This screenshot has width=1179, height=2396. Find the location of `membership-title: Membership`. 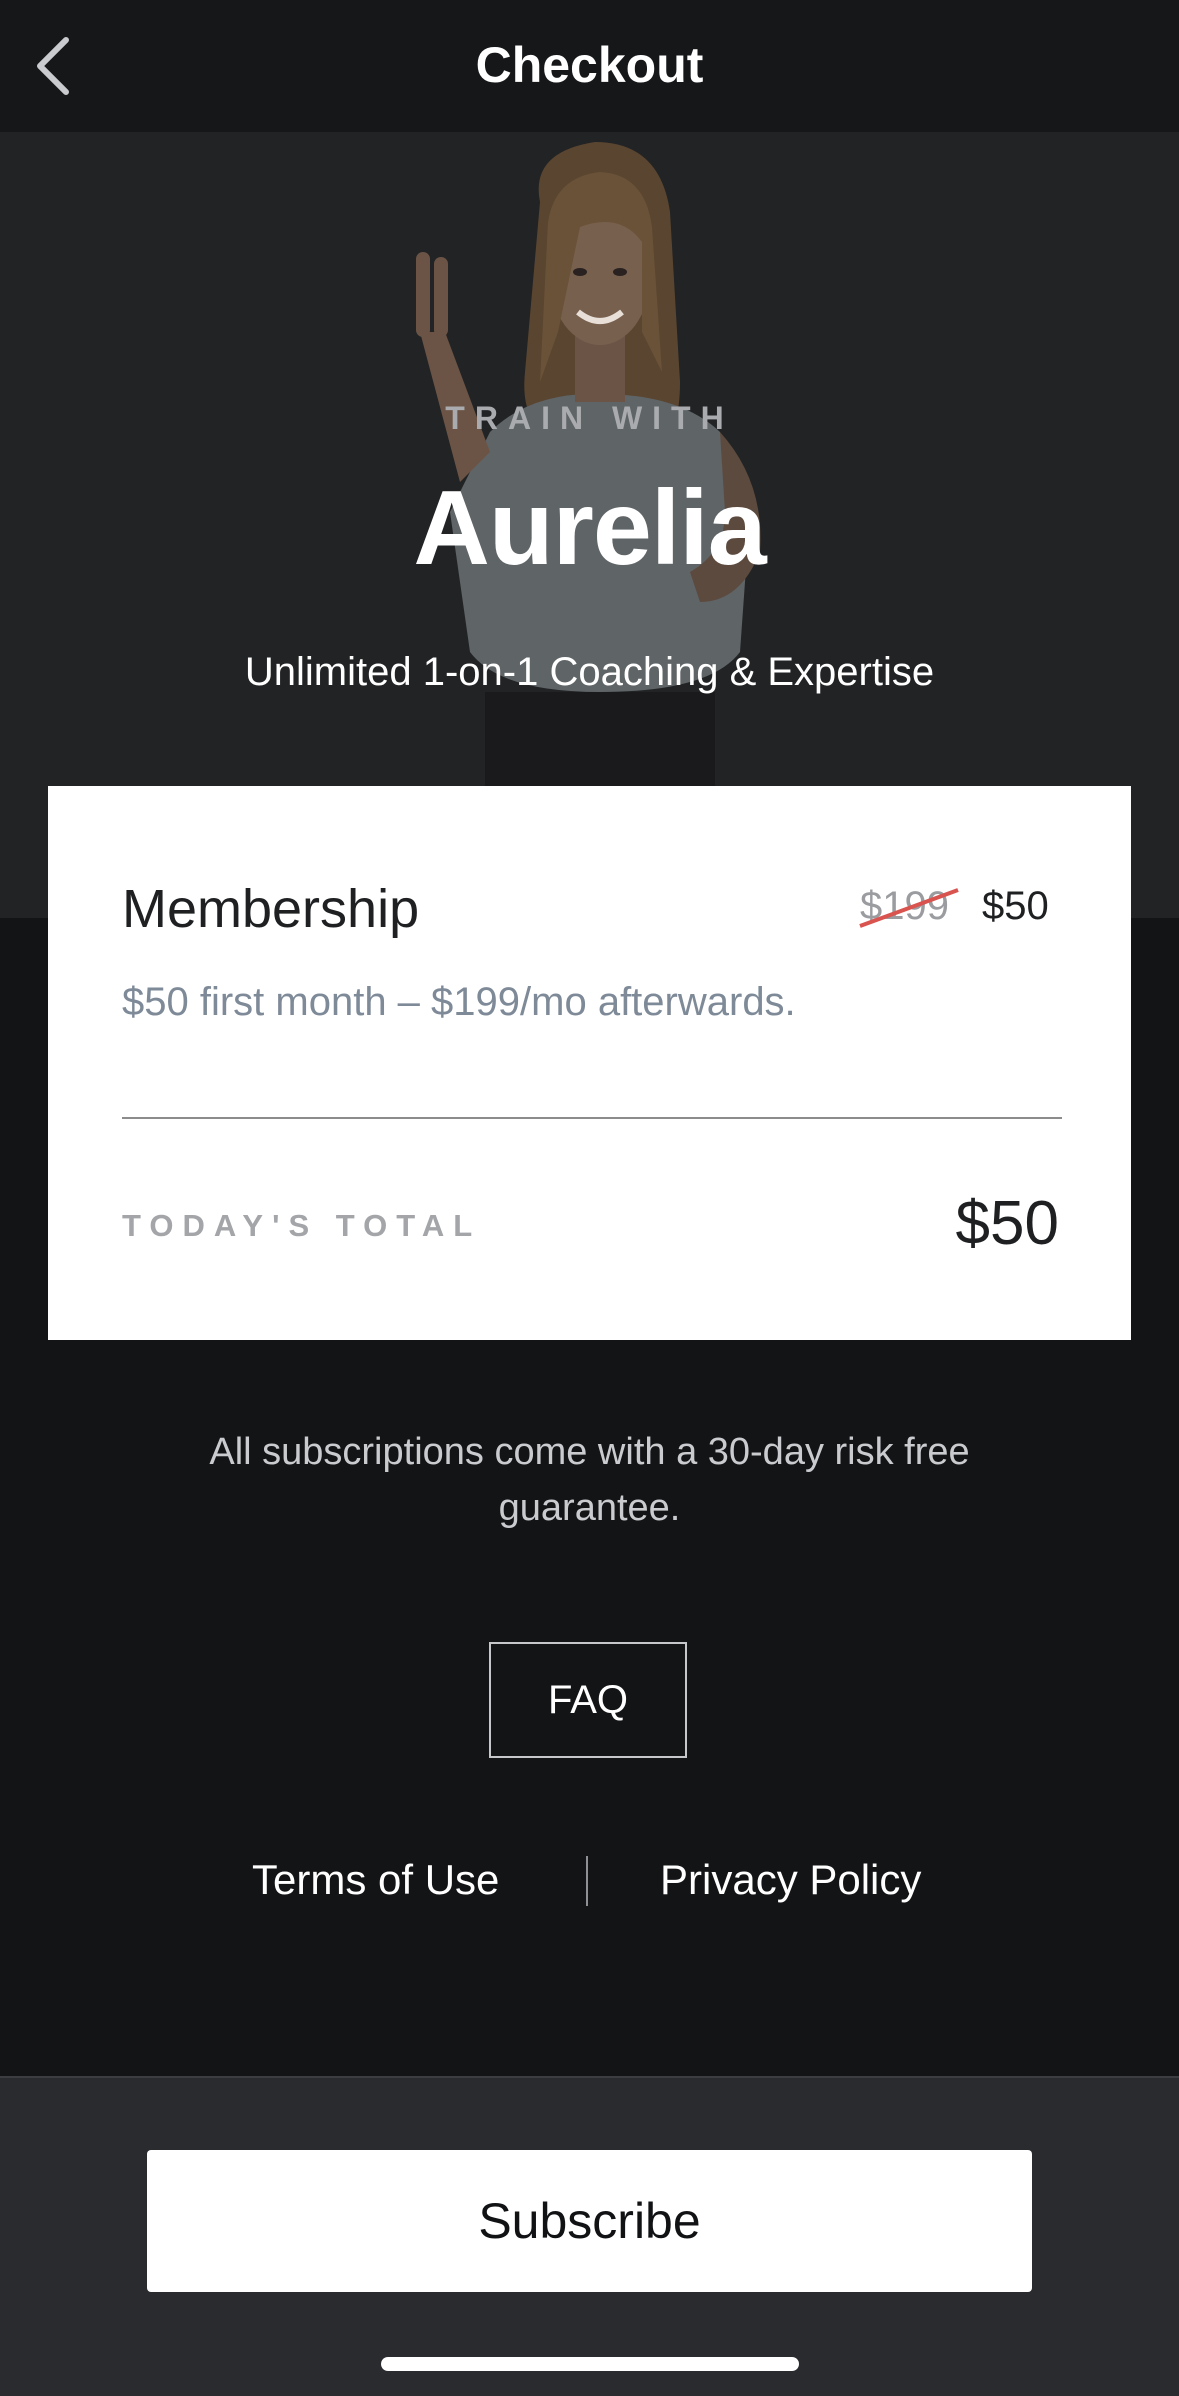

membership-title: Membership is located at coordinates (271, 909).